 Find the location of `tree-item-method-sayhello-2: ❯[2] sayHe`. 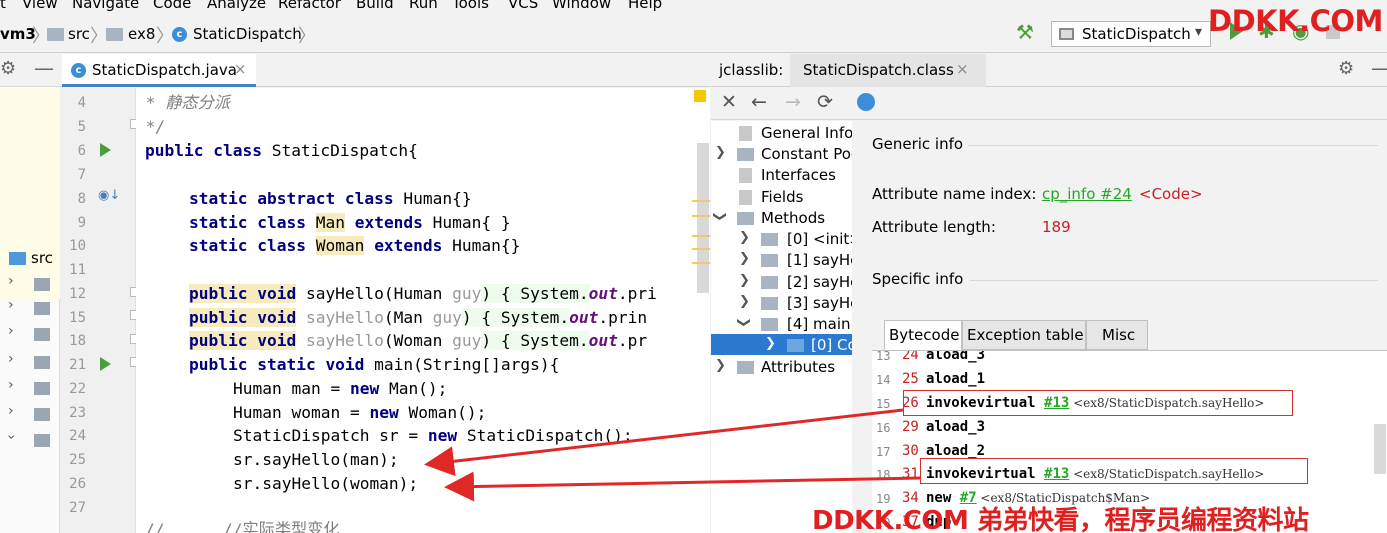

tree-item-method-sayhello-2: ❯[2] sayHe is located at coordinates (781, 282).